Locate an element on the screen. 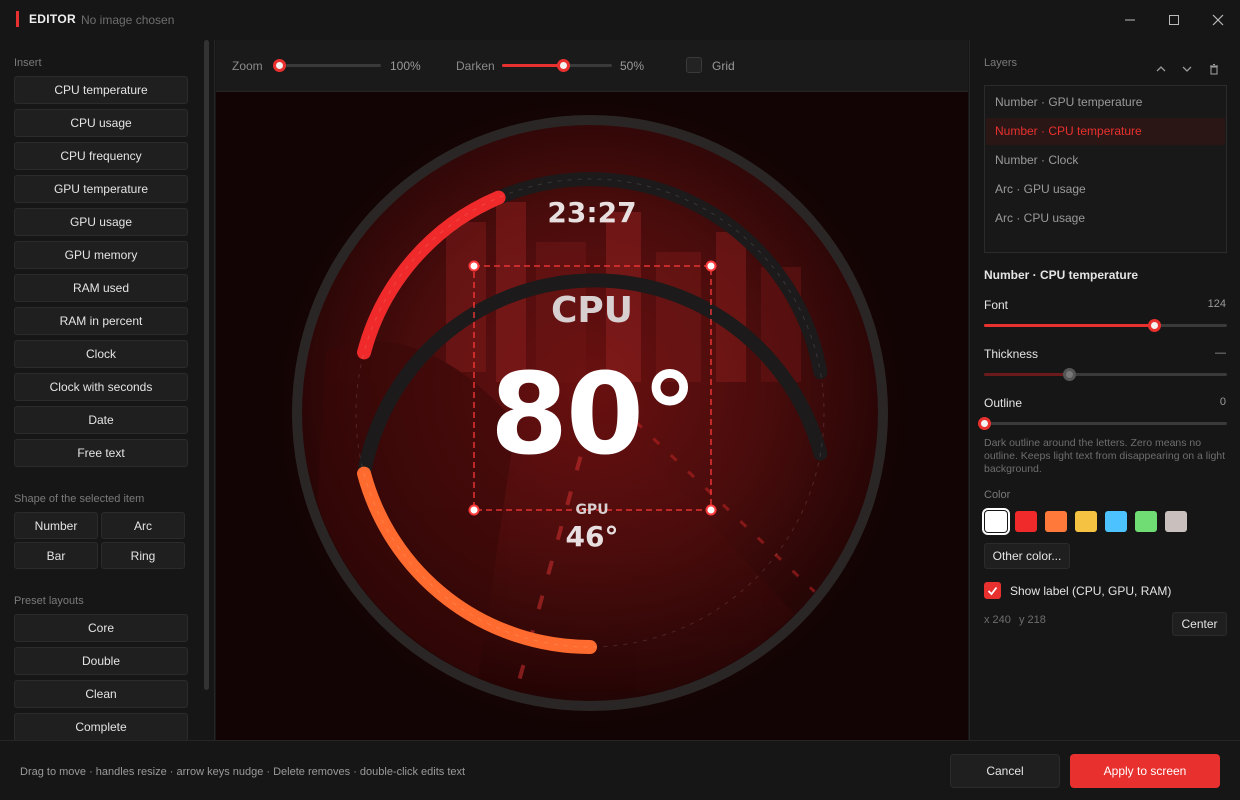 This screenshot has width=1240, height=800. gpu-temperature-number: 46° is located at coordinates (592, 536).